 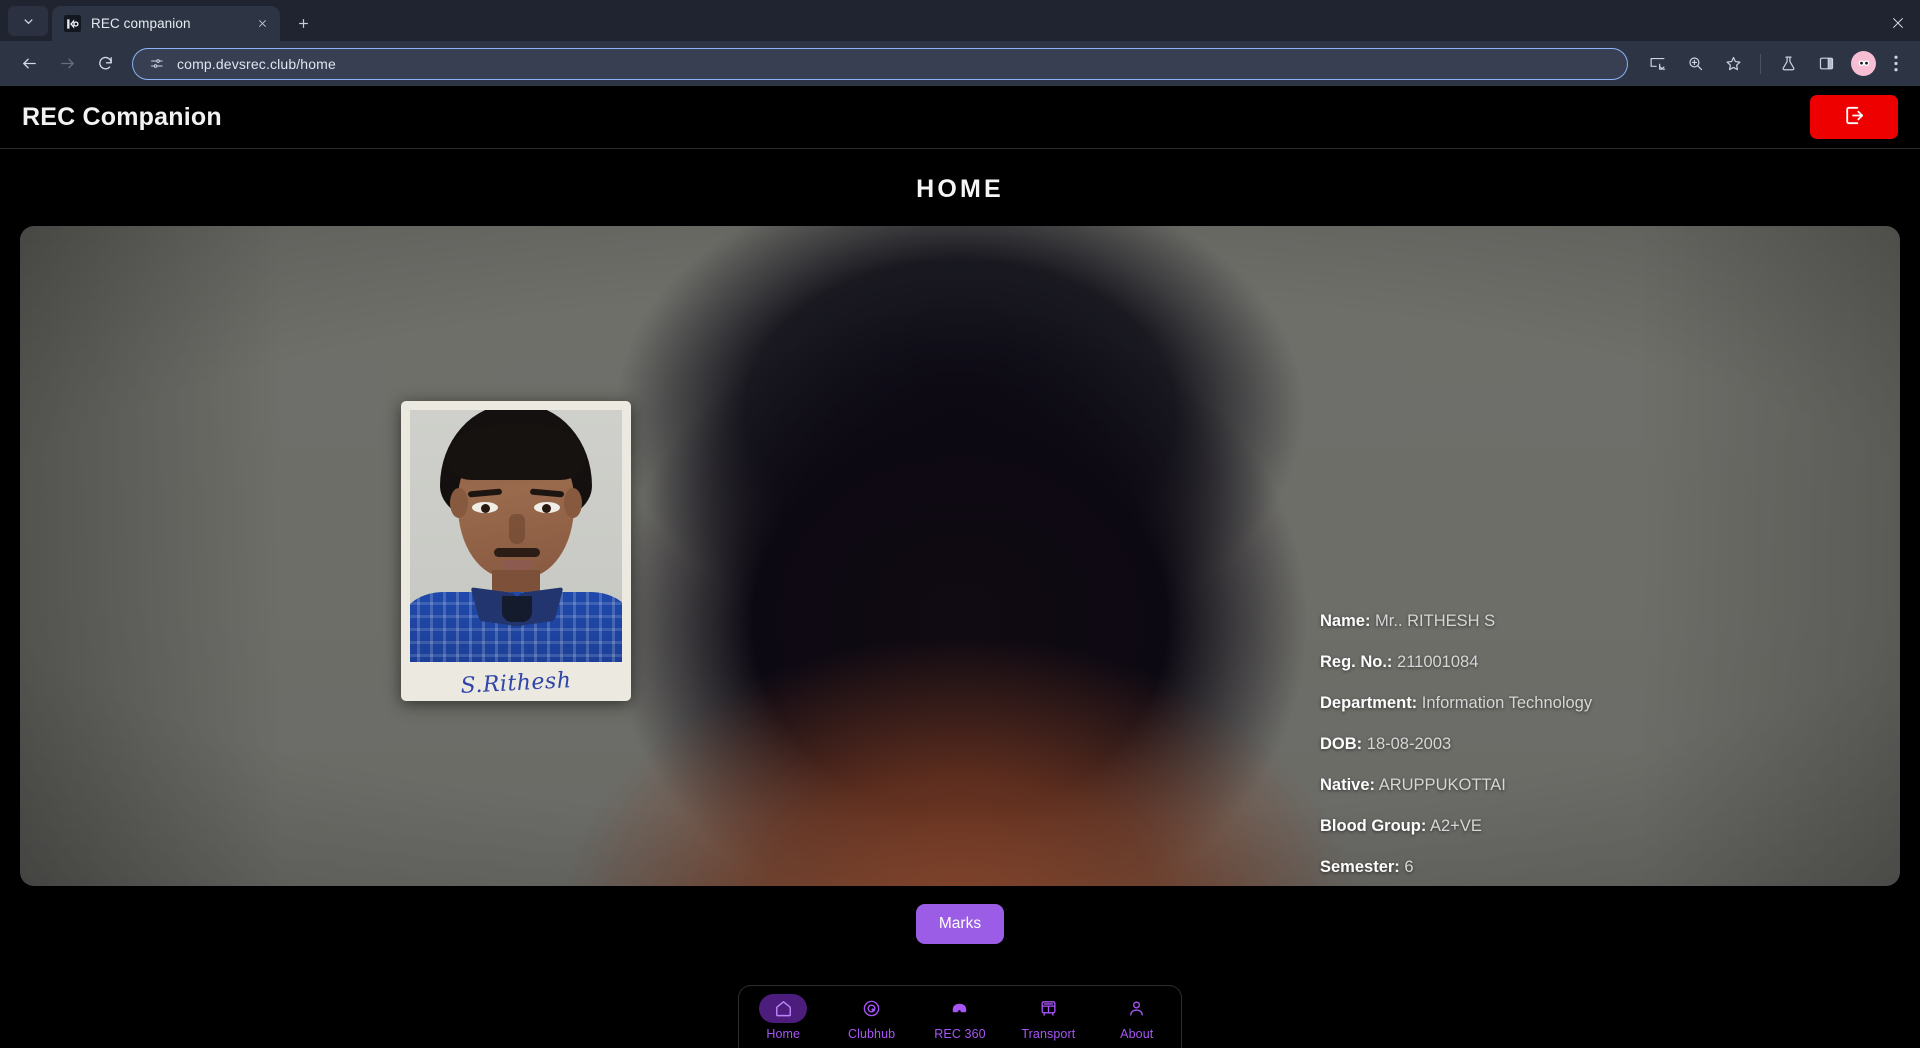 What do you see at coordinates (960, 1008) in the screenshot?
I see `vr-headset-icon` at bounding box center [960, 1008].